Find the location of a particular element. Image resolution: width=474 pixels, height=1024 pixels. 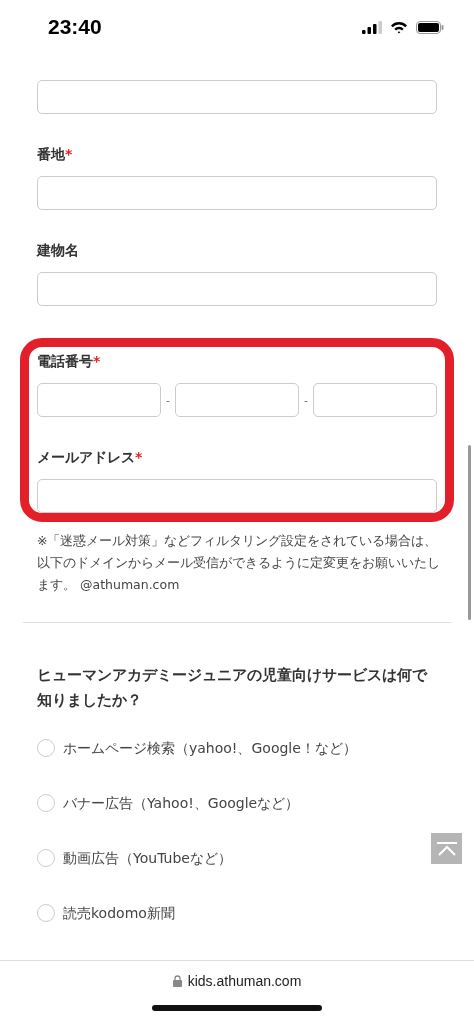

option-label: 動画広告（YouTubeなど） is located at coordinates (147, 858).